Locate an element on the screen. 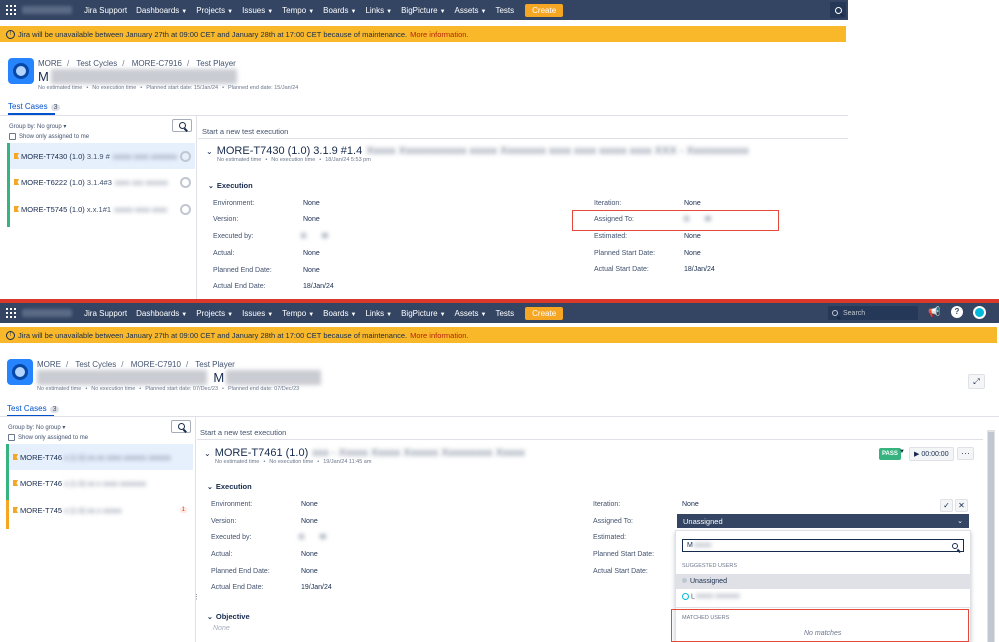  objective-value: None is located at coordinates (221, 628).